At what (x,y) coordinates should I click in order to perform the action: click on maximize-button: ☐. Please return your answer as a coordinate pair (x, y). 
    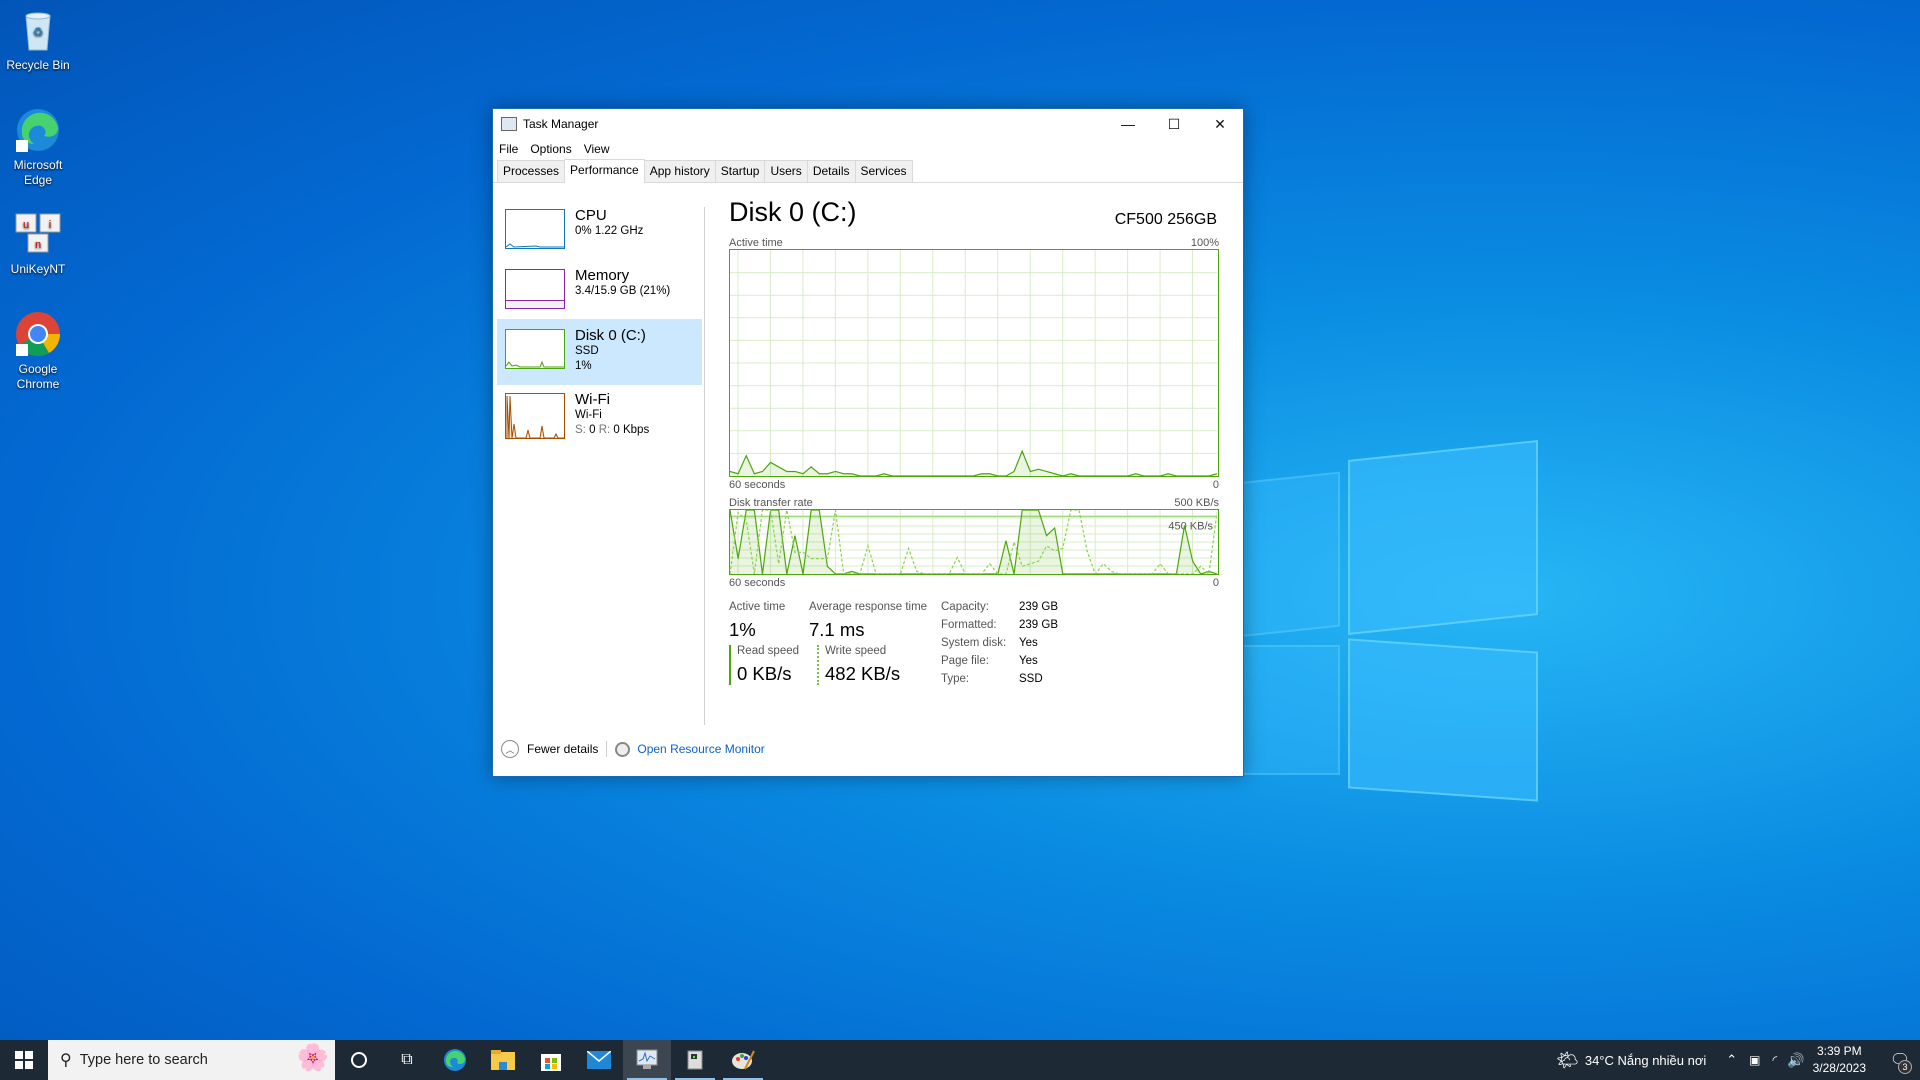
    Looking at the image, I should click on (1174, 124).